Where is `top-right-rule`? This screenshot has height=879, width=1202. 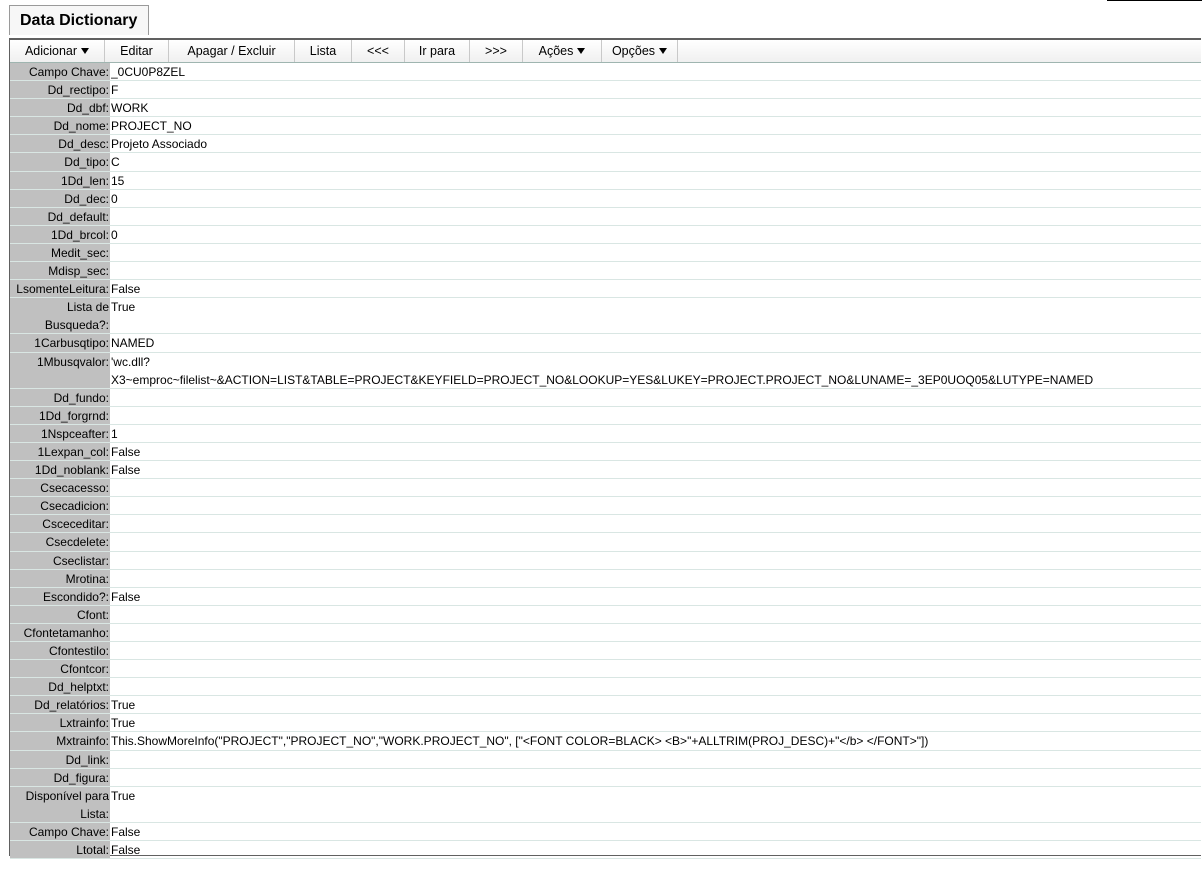
top-right-rule is located at coordinates (1154, 0).